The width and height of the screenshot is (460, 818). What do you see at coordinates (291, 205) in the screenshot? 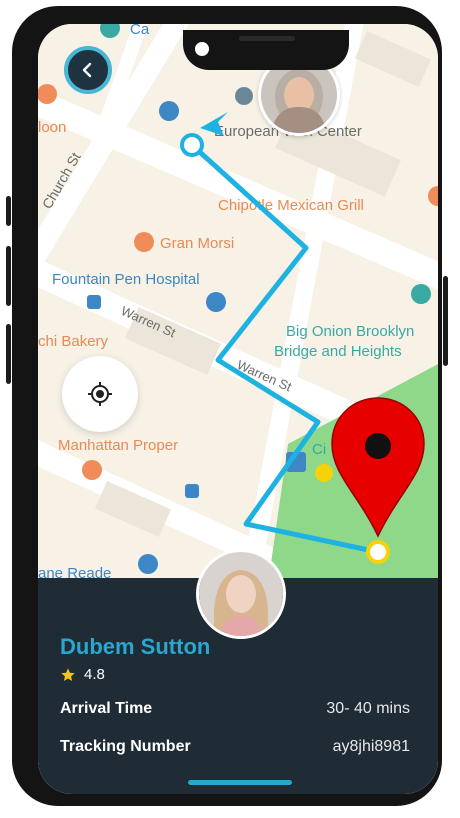
I see `map-label: Chipotle Mexican Grill` at bounding box center [291, 205].